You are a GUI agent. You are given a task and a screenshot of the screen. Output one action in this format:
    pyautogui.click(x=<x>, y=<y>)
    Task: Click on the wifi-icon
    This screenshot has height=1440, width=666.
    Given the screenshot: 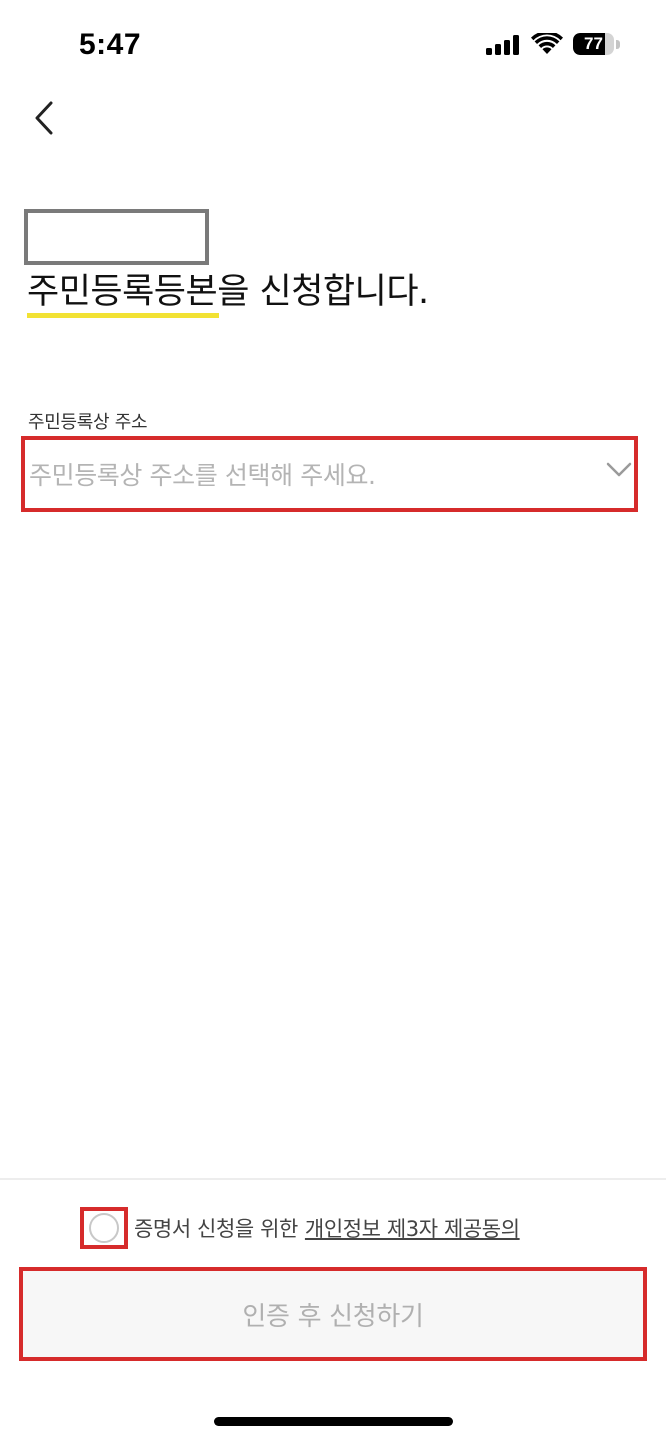 What is the action you would take?
    pyautogui.click(x=547, y=43)
    